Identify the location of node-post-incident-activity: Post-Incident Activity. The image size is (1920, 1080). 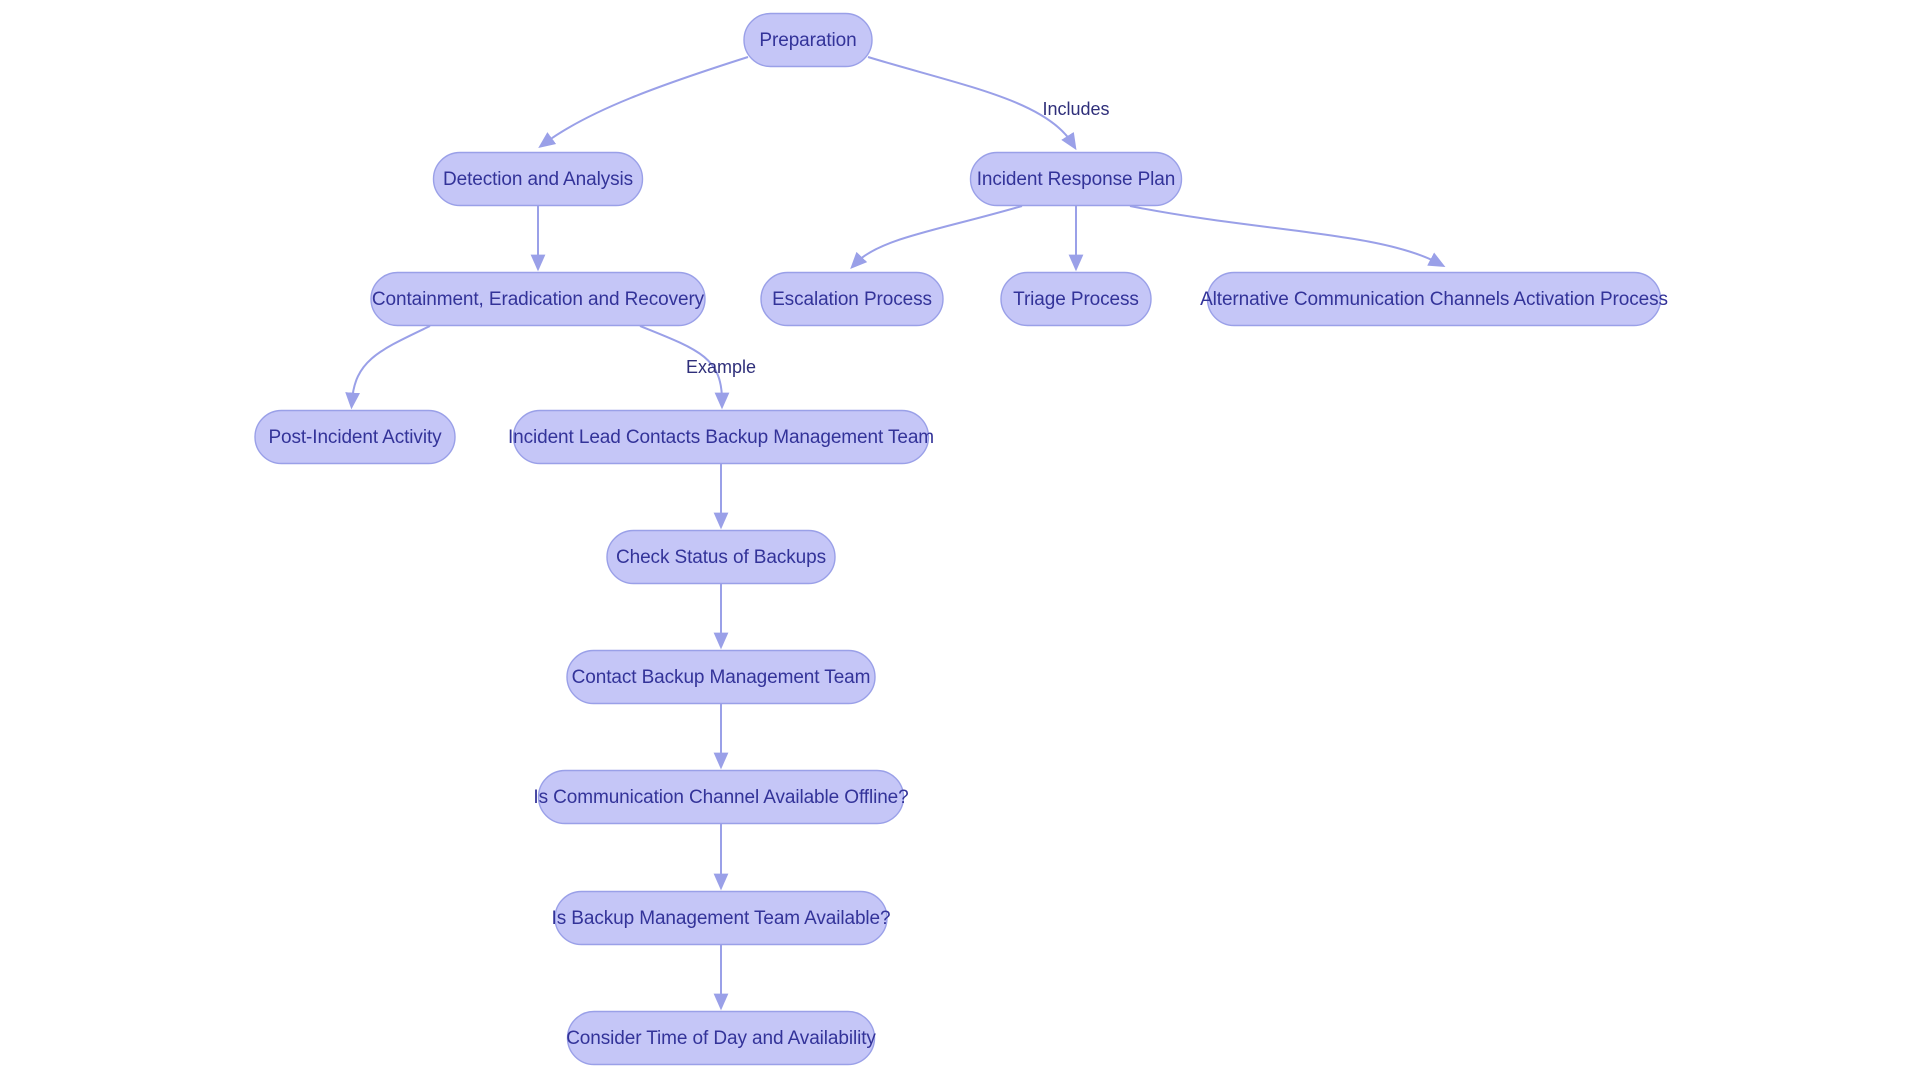
(355, 437).